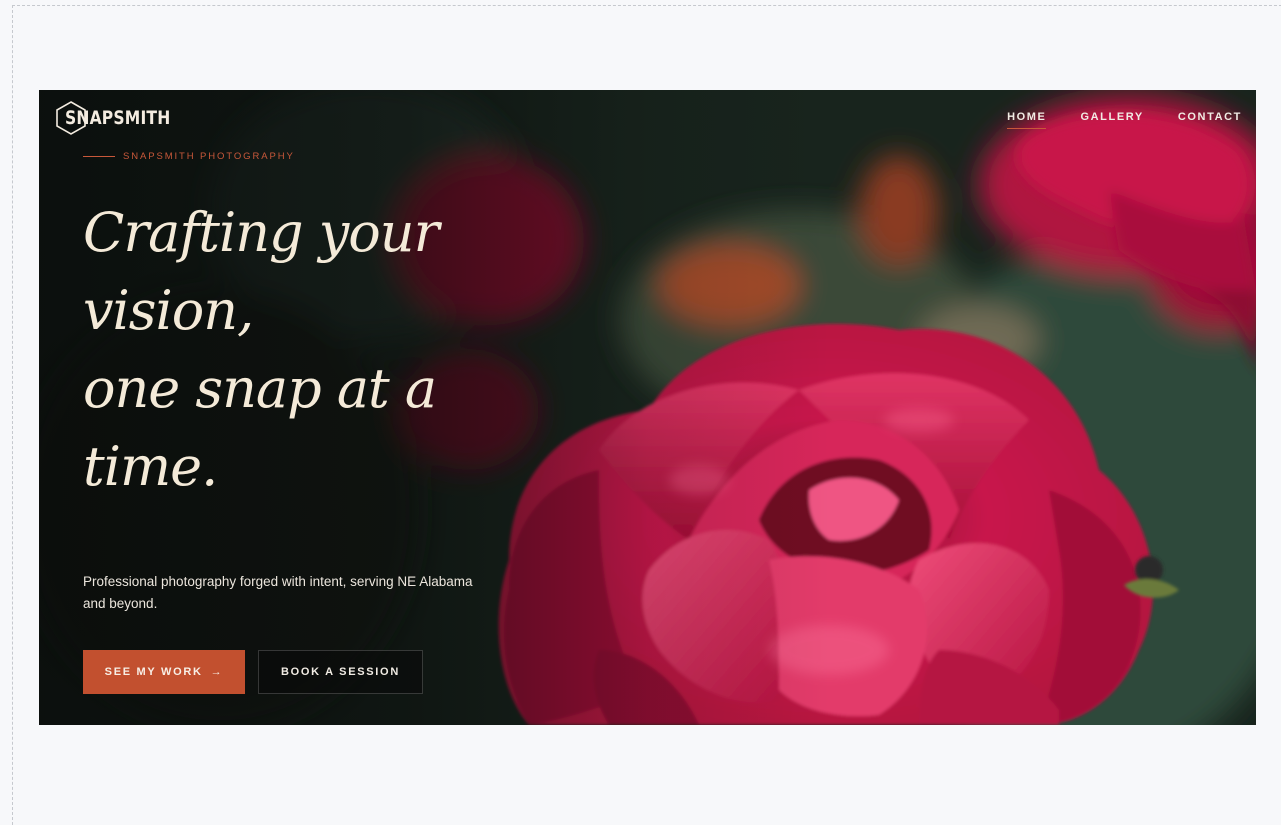 This screenshot has width=1281, height=825. Describe the element at coordinates (1210, 120) in the screenshot. I see `nav-item-contact: CONTACT` at that location.